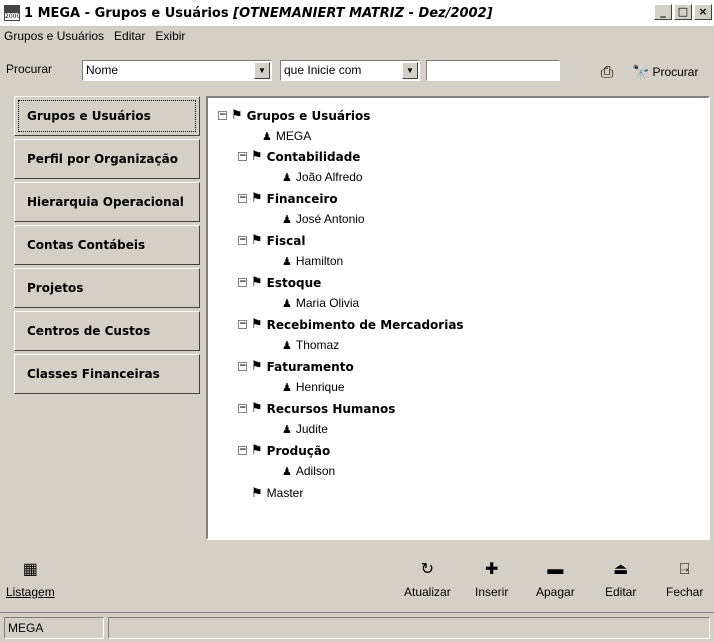 The width and height of the screenshot is (714, 642). I want to click on tree-user: ♟ Judite, so click(305, 429).